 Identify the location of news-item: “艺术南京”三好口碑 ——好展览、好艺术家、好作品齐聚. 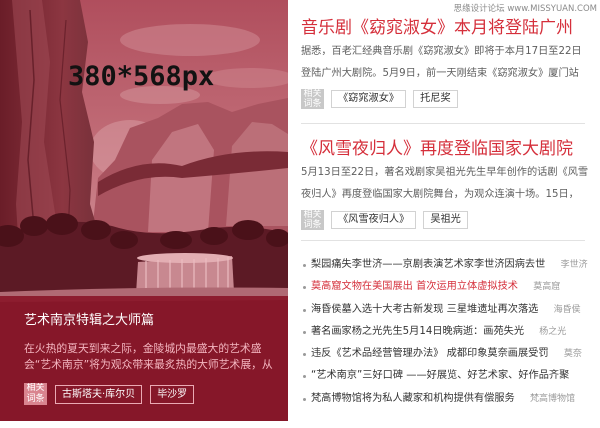
(449, 376).